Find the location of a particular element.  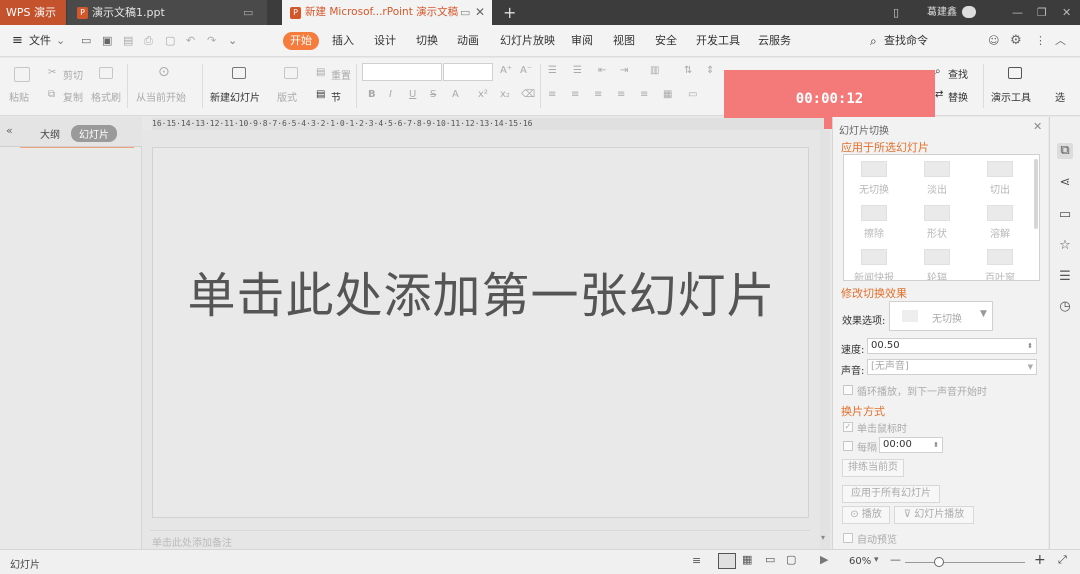

new-slide-button: 新建幻灯片 is located at coordinates (235, 96).